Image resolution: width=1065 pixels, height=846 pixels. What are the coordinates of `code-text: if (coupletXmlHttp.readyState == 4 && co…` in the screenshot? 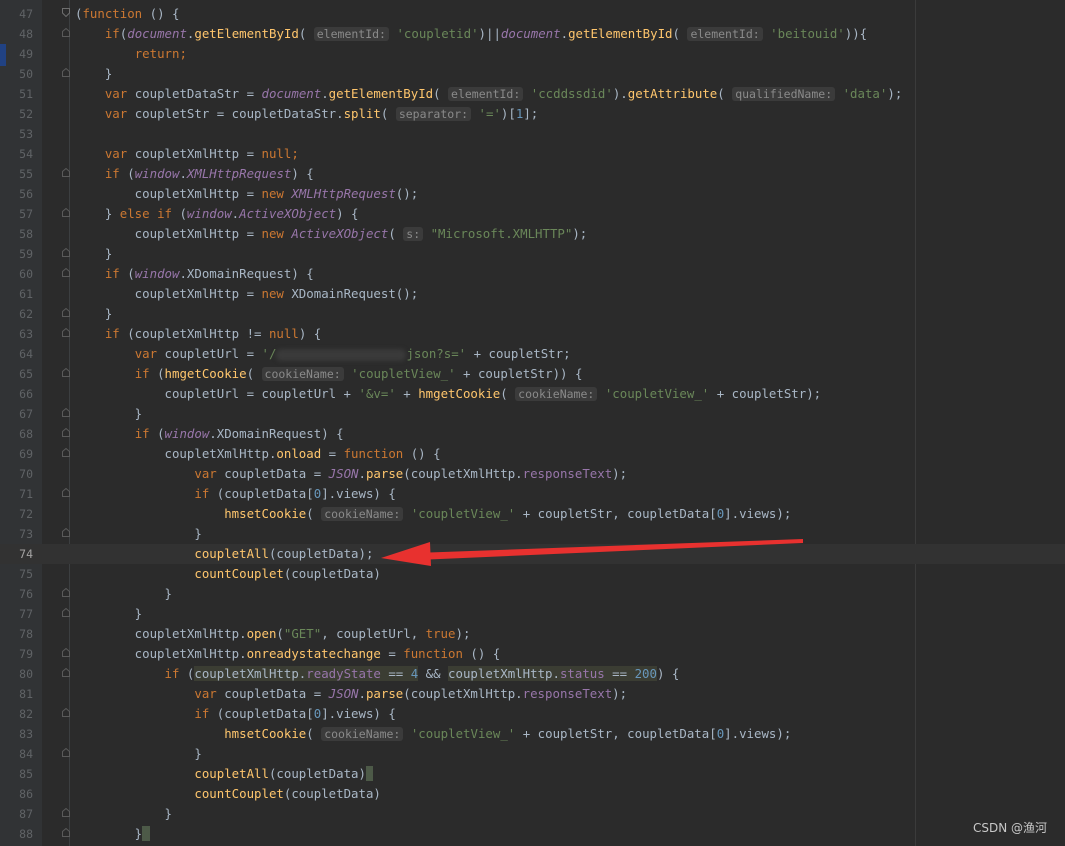 It's located at (377, 674).